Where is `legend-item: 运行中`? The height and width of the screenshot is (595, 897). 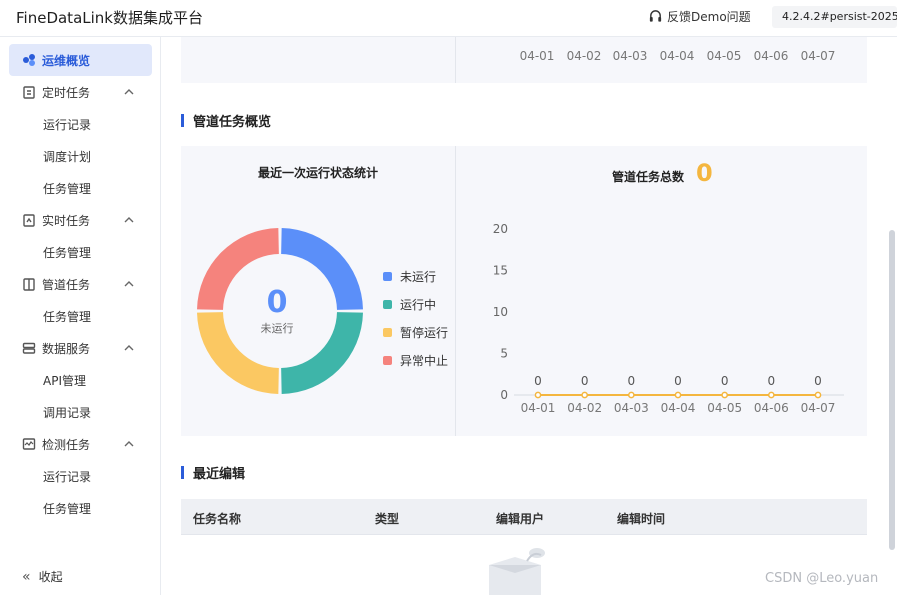 legend-item: 运行中 is located at coordinates (409, 304).